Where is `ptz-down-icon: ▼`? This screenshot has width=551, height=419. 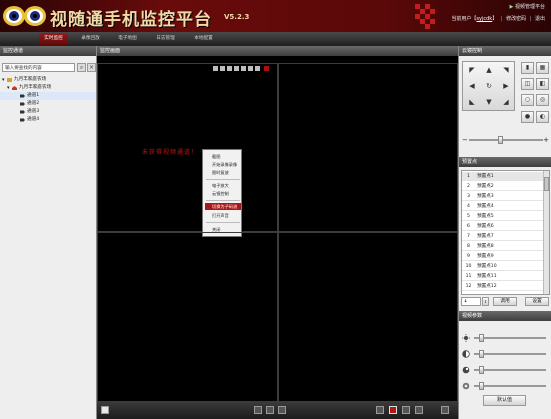
ptz-down-icon: ▼ is located at coordinates (489, 102).